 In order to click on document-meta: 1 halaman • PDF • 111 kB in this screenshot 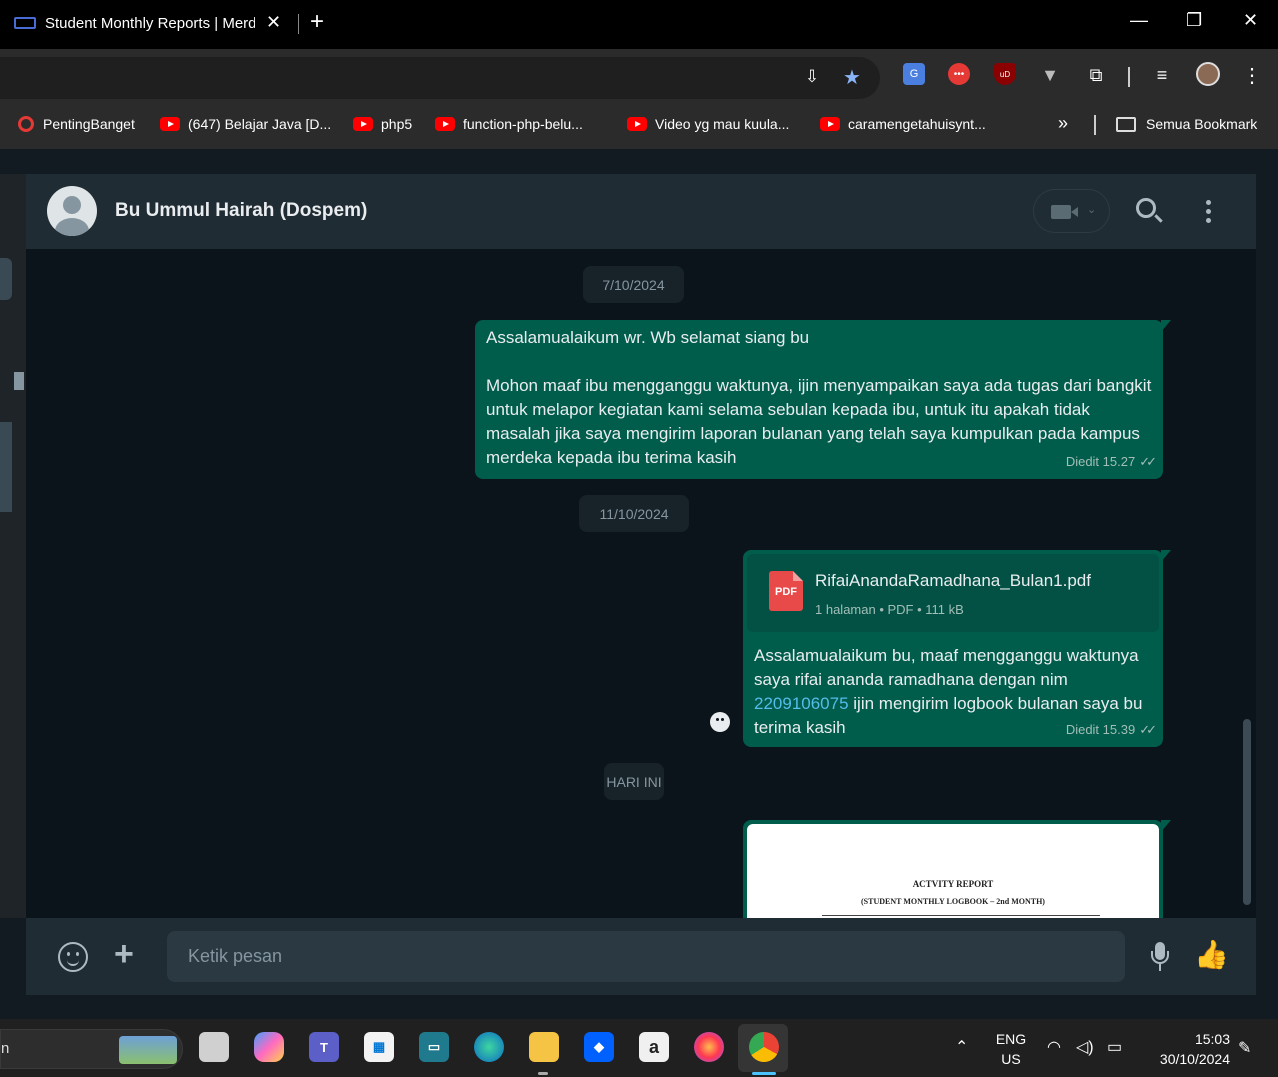, I will do `click(889, 609)`.